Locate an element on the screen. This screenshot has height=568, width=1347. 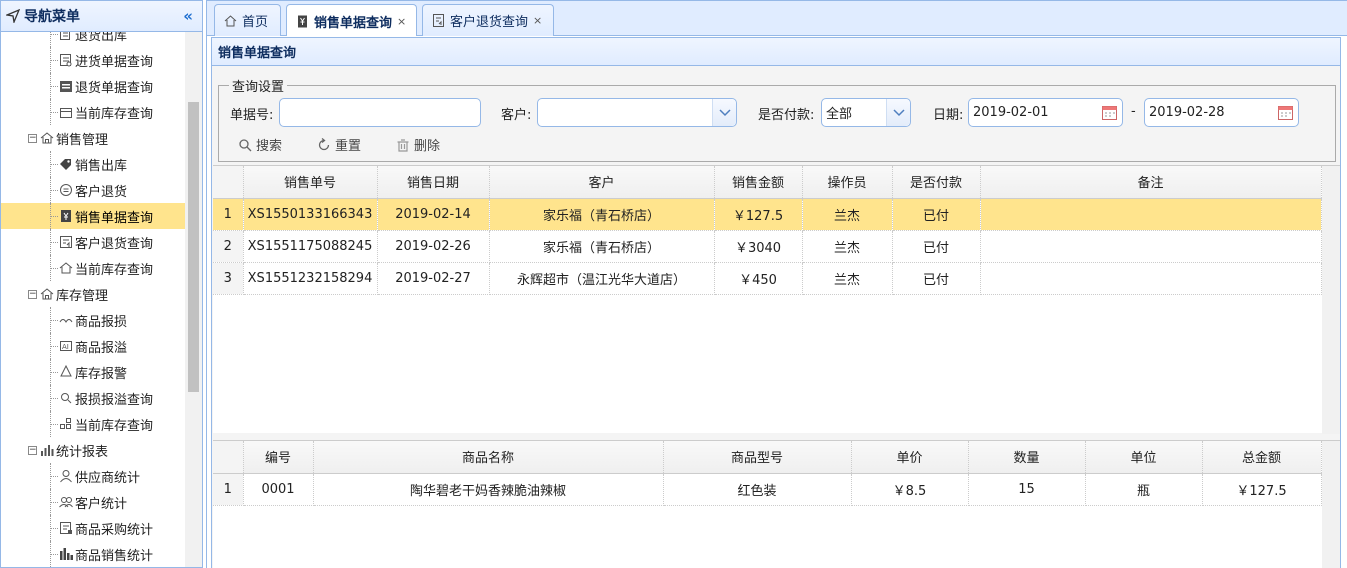
paid-select: 全部 is located at coordinates (866, 112).